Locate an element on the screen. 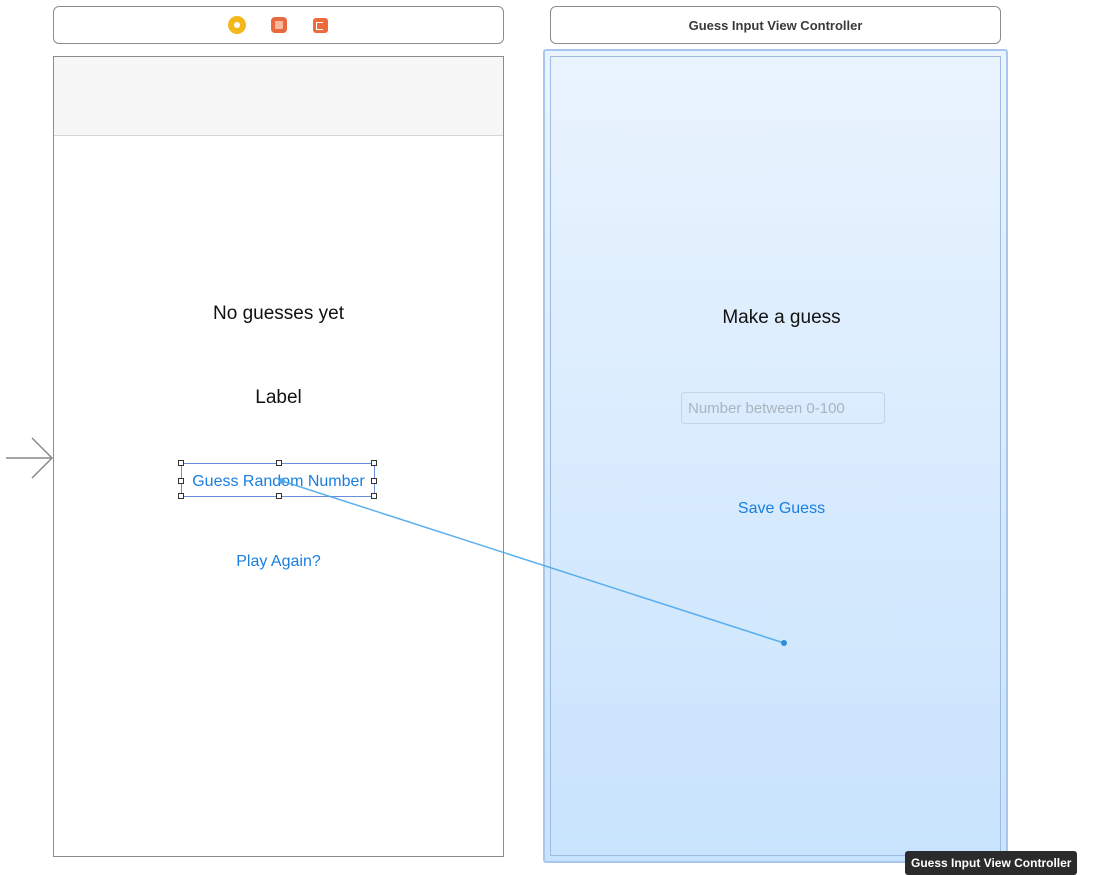 This screenshot has width=1114, height=875. first-responder-icon is located at coordinates (279, 25).